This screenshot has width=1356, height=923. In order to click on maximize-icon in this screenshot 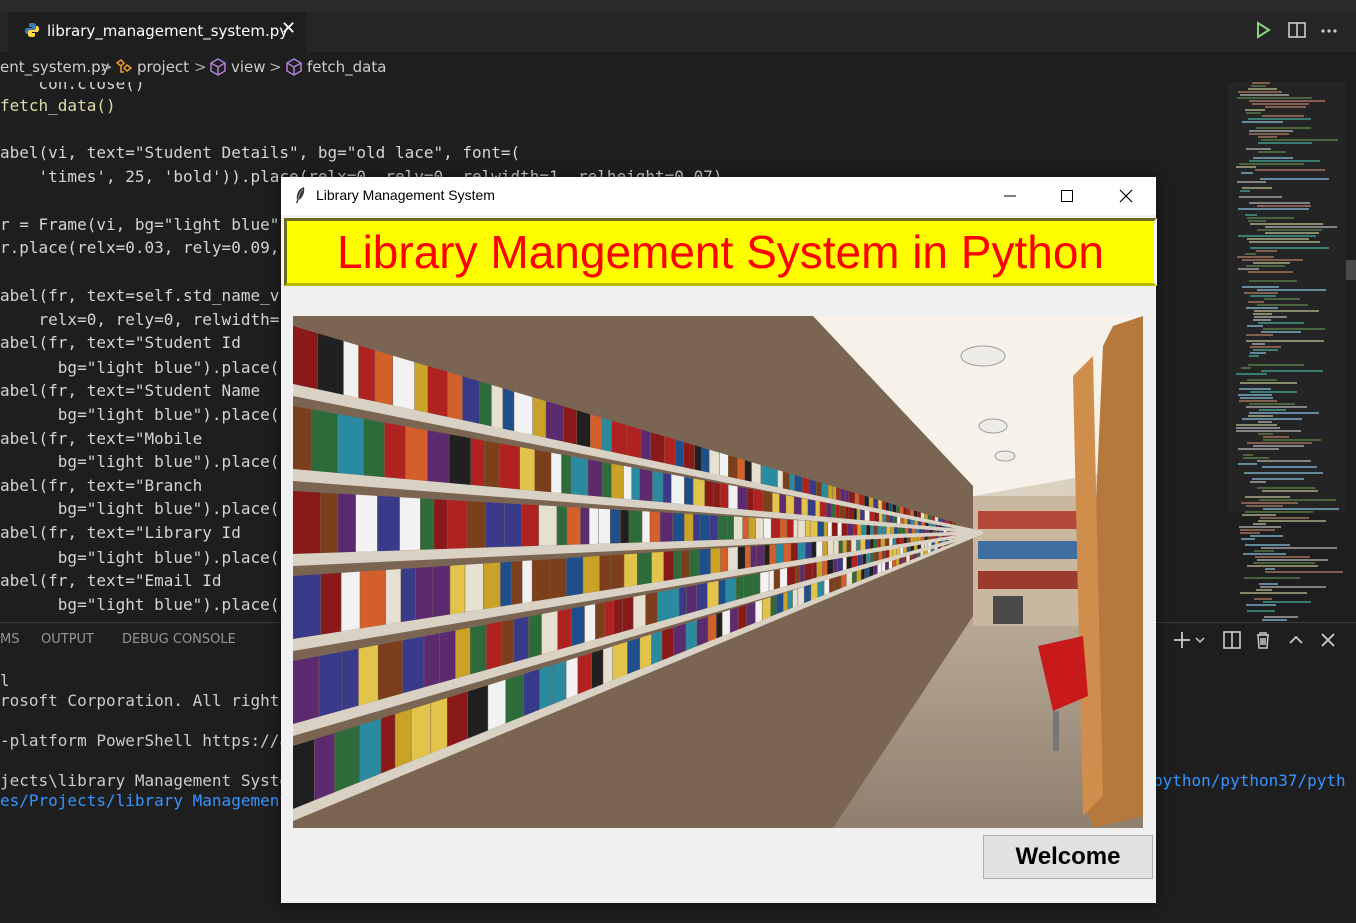, I will do `click(1067, 196)`.